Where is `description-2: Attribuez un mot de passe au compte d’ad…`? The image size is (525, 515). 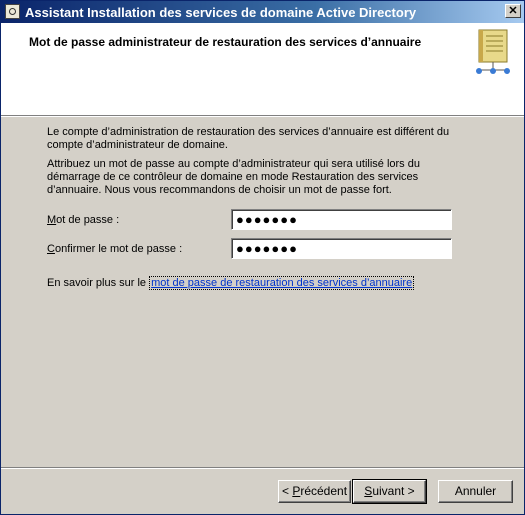
description-2: Attribuez un mot de passe au compte d’ad… is located at coordinates (233, 177).